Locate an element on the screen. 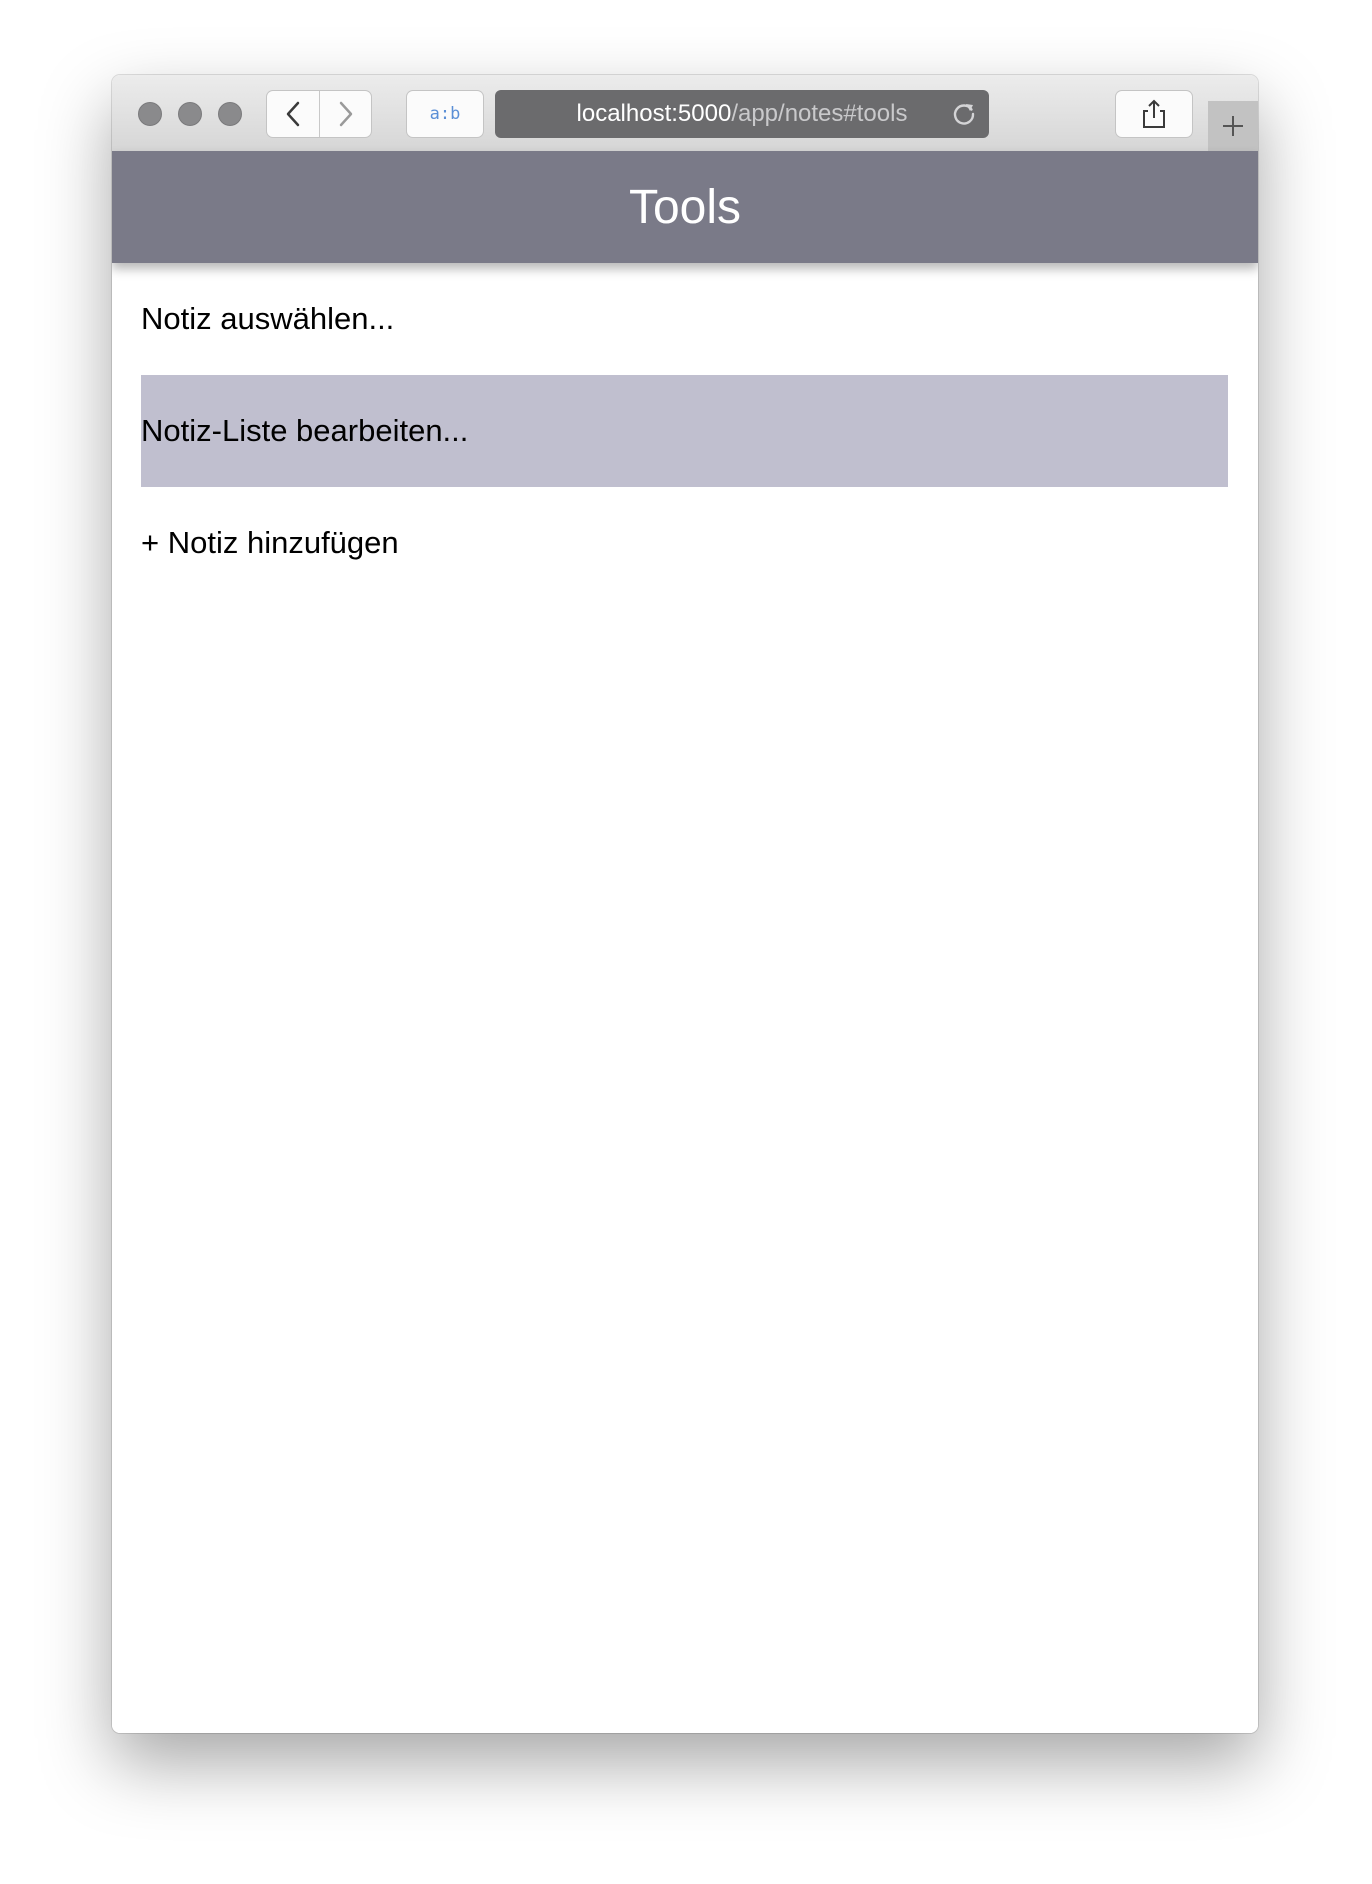 The height and width of the screenshot is (1884, 1372). share-icon is located at coordinates (1154, 113).